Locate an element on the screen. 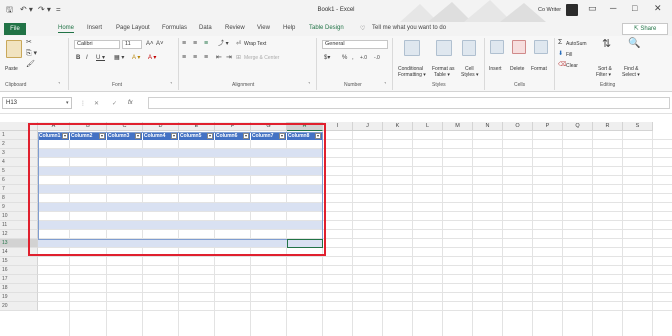 The width and height of the screenshot is (672, 336). column-header-i: I is located at coordinates (338, 126).